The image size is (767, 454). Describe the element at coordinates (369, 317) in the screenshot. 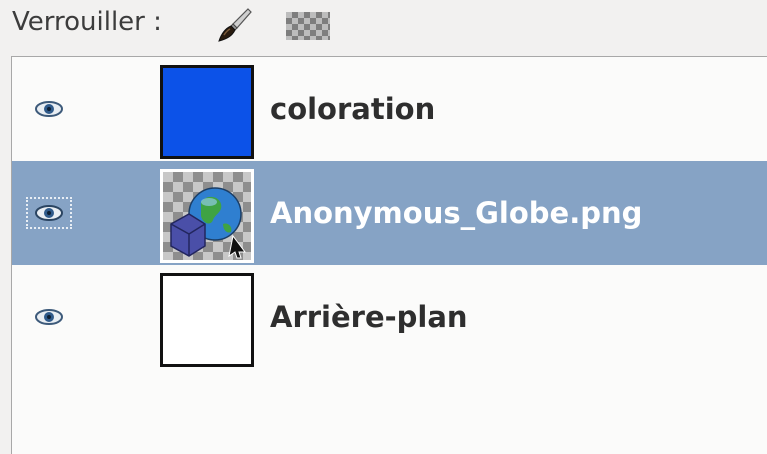

I see `layer-name: Arrière-plan` at that location.